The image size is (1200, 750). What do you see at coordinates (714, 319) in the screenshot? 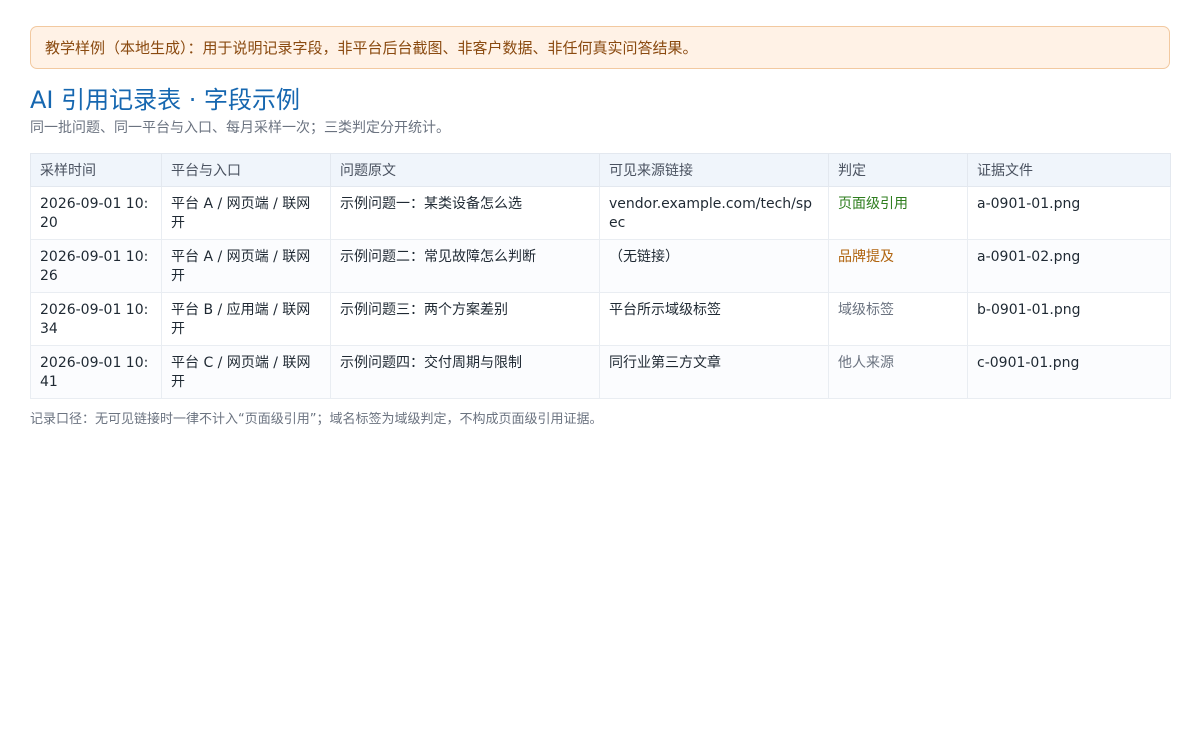
I see `cell-source: 平台所示域级标签` at bounding box center [714, 319].